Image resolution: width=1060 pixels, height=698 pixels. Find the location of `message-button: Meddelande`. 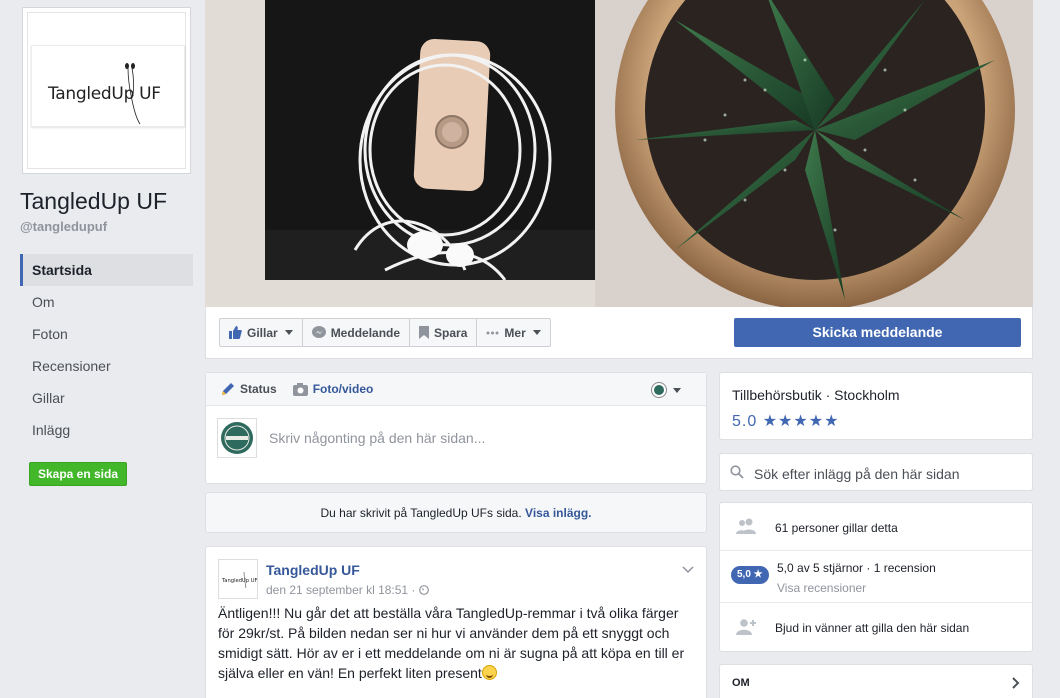

message-button: Meddelande is located at coordinates (357, 332).